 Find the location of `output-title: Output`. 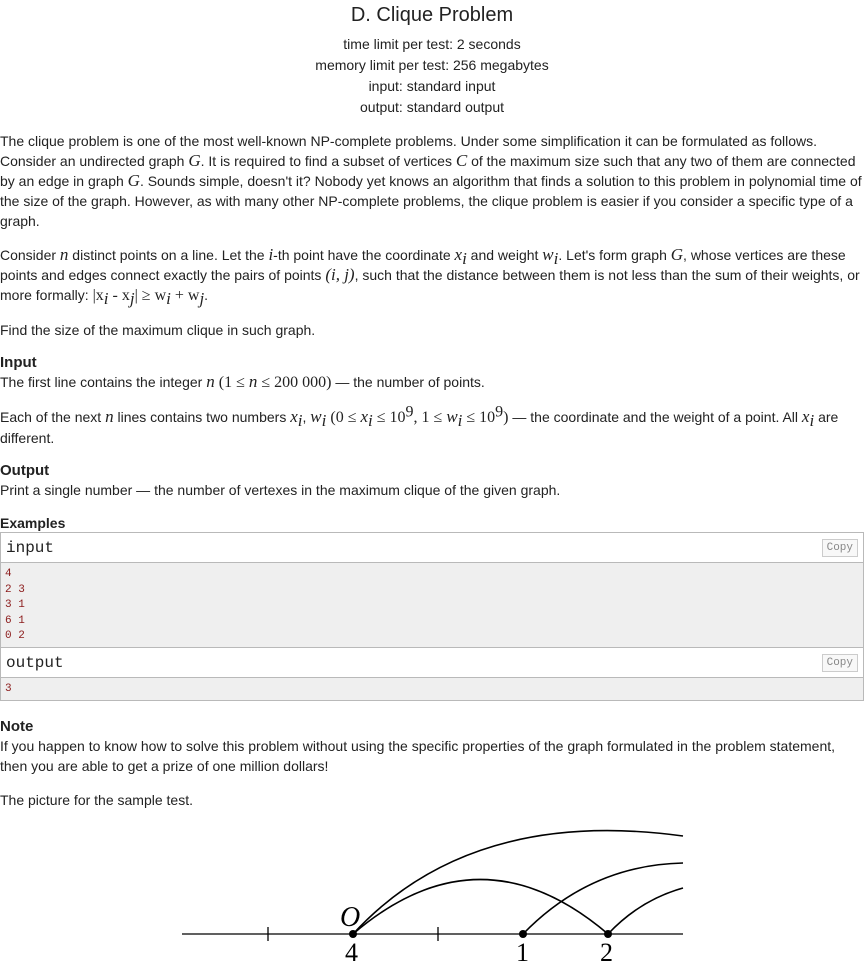

output-title: Output is located at coordinates (25, 470).